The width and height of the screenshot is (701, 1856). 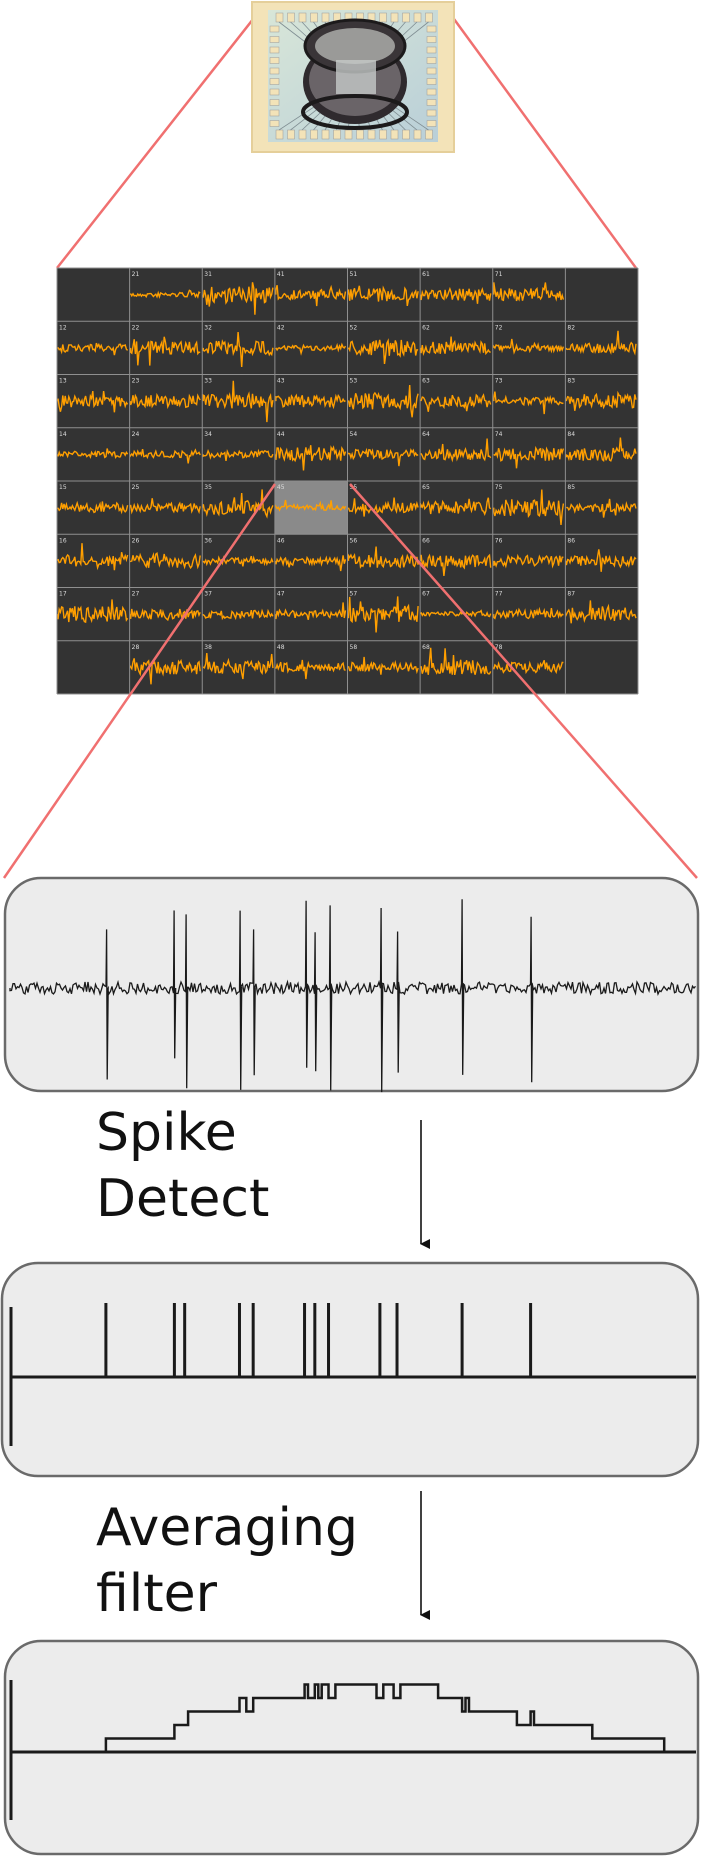 What do you see at coordinates (571, 327) in the screenshot?
I see `channel-label: 82` at bounding box center [571, 327].